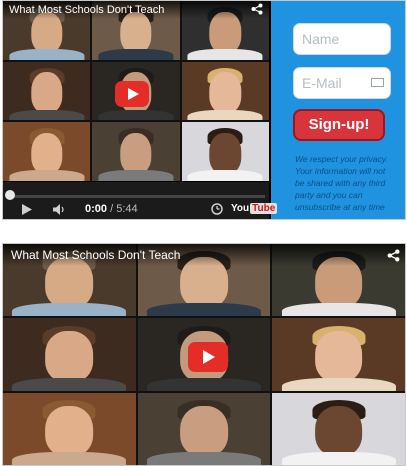 The width and height of the screenshot is (407, 466). Describe the element at coordinates (377, 82) in the screenshot. I see `envelope-icon` at that location.